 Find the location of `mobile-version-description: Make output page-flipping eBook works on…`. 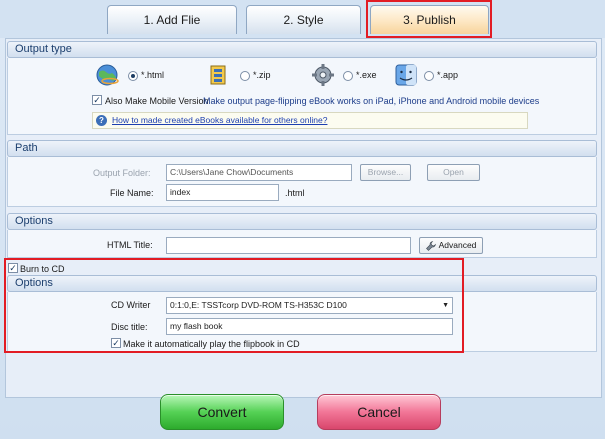

mobile-version-description: Make output page-flipping eBook works on… is located at coordinates (371, 101).